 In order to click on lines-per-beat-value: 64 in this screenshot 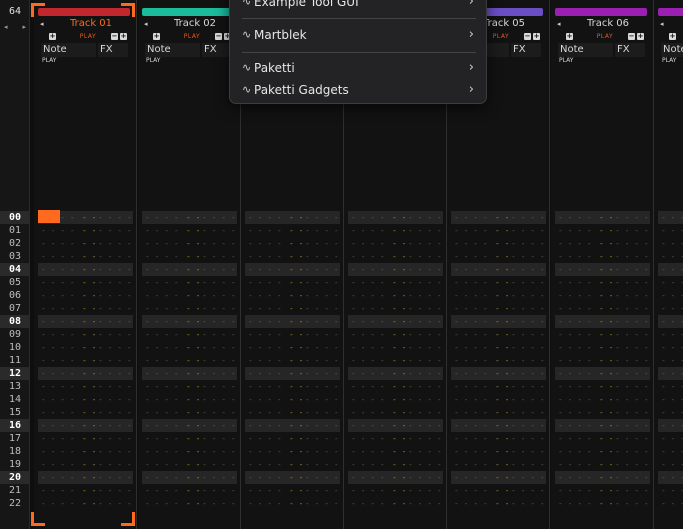, I will do `click(15, 12)`.